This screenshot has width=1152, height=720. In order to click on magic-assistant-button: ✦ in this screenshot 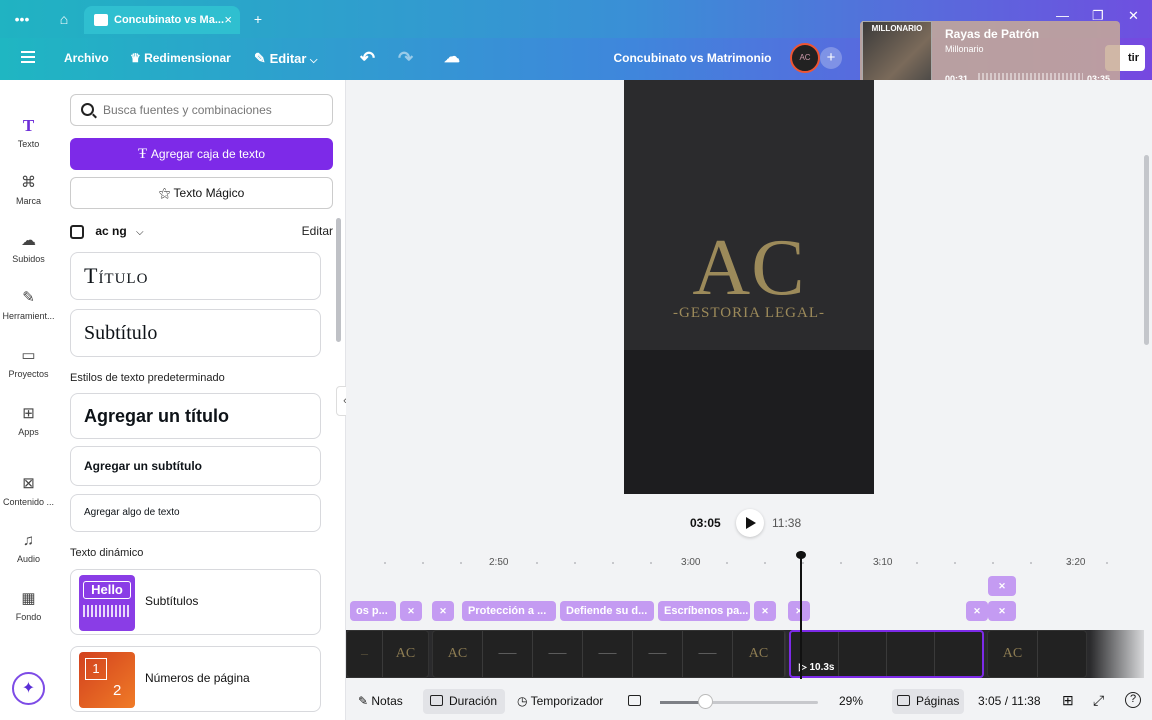, I will do `click(28, 688)`.